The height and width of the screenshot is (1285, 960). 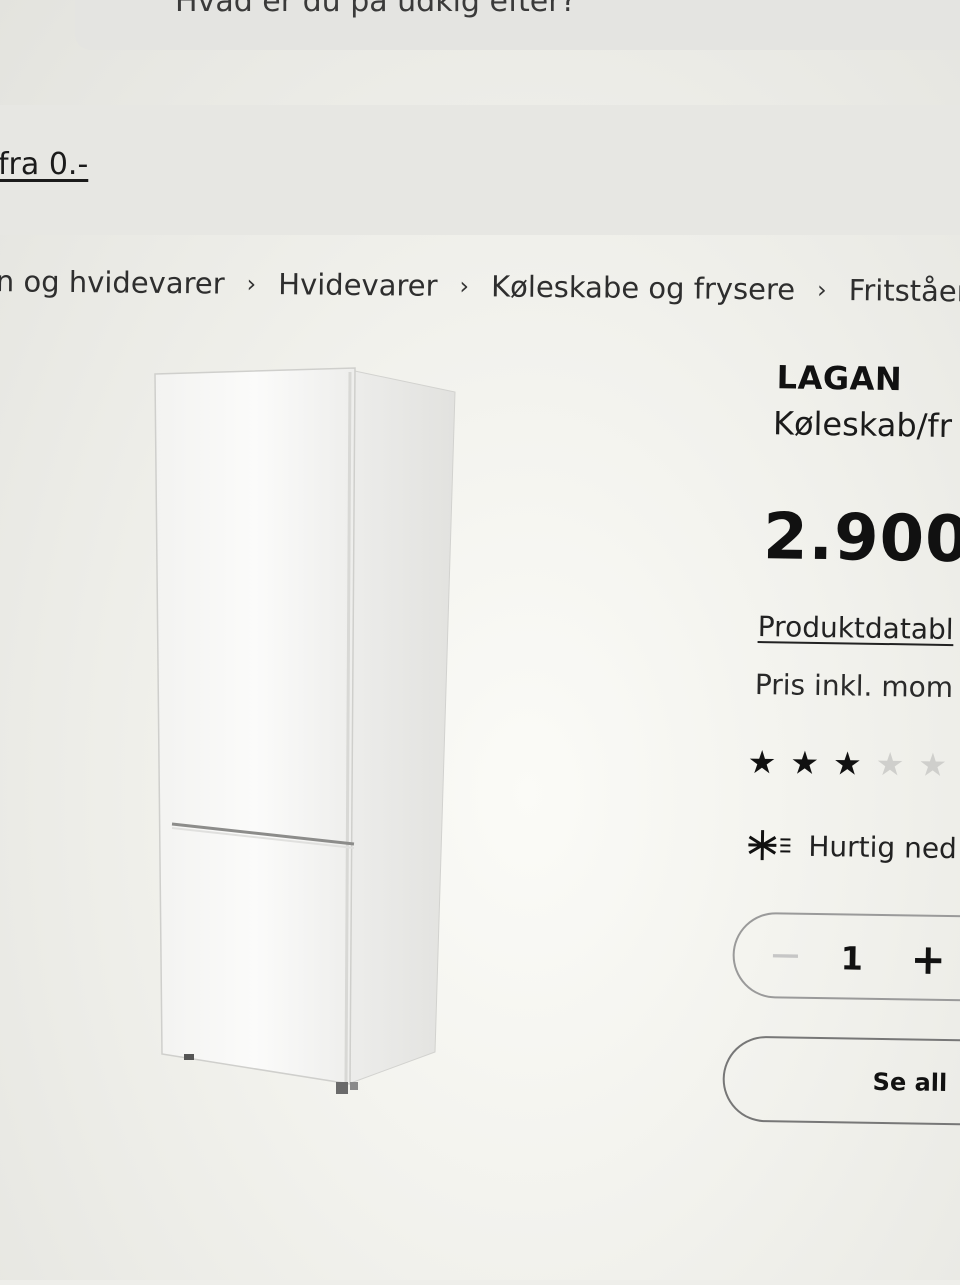 I want to click on product-brand: LAGAN, so click(x=839, y=378).